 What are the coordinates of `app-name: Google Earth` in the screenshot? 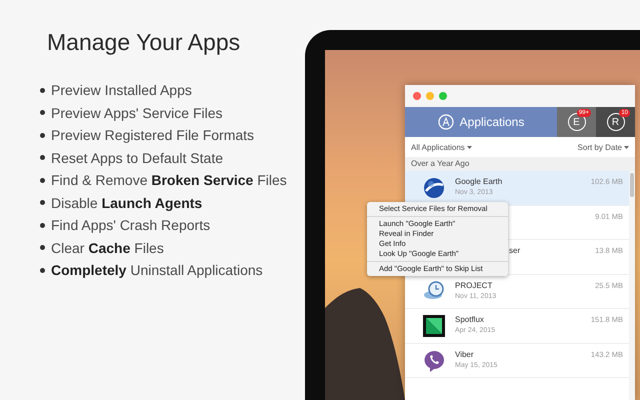 It's located at (479, 181).